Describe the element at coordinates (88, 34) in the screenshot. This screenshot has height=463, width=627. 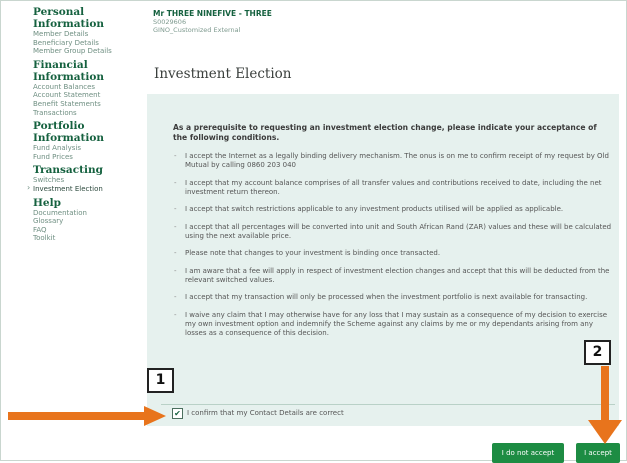
I see `sidebar-item-member-details: Member Details` at that location.